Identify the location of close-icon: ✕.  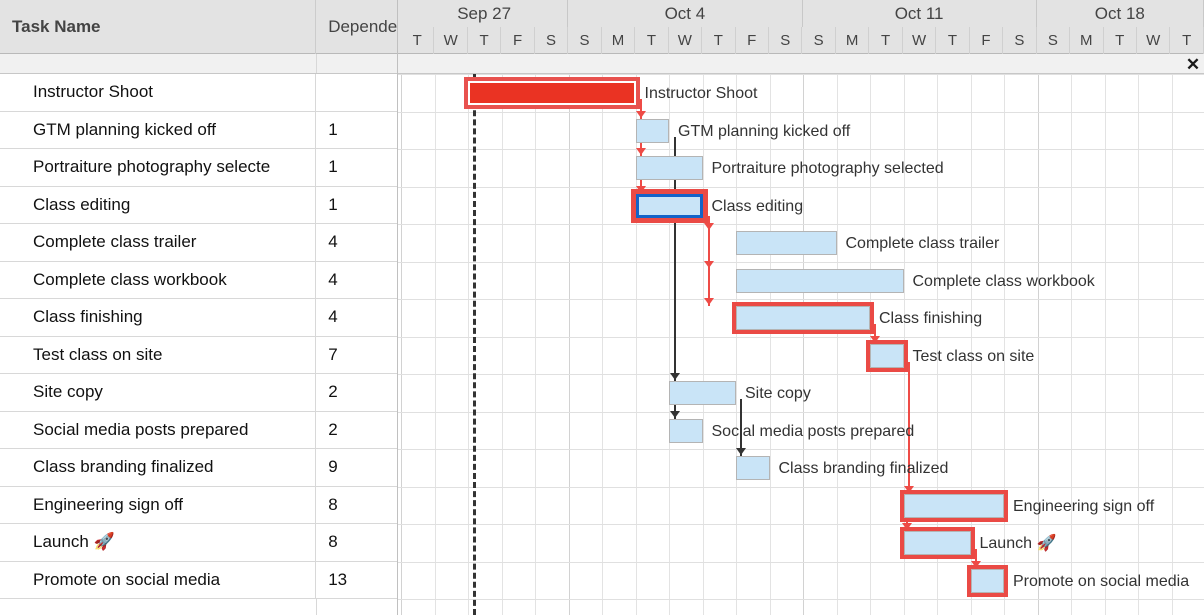
(1193, 64).